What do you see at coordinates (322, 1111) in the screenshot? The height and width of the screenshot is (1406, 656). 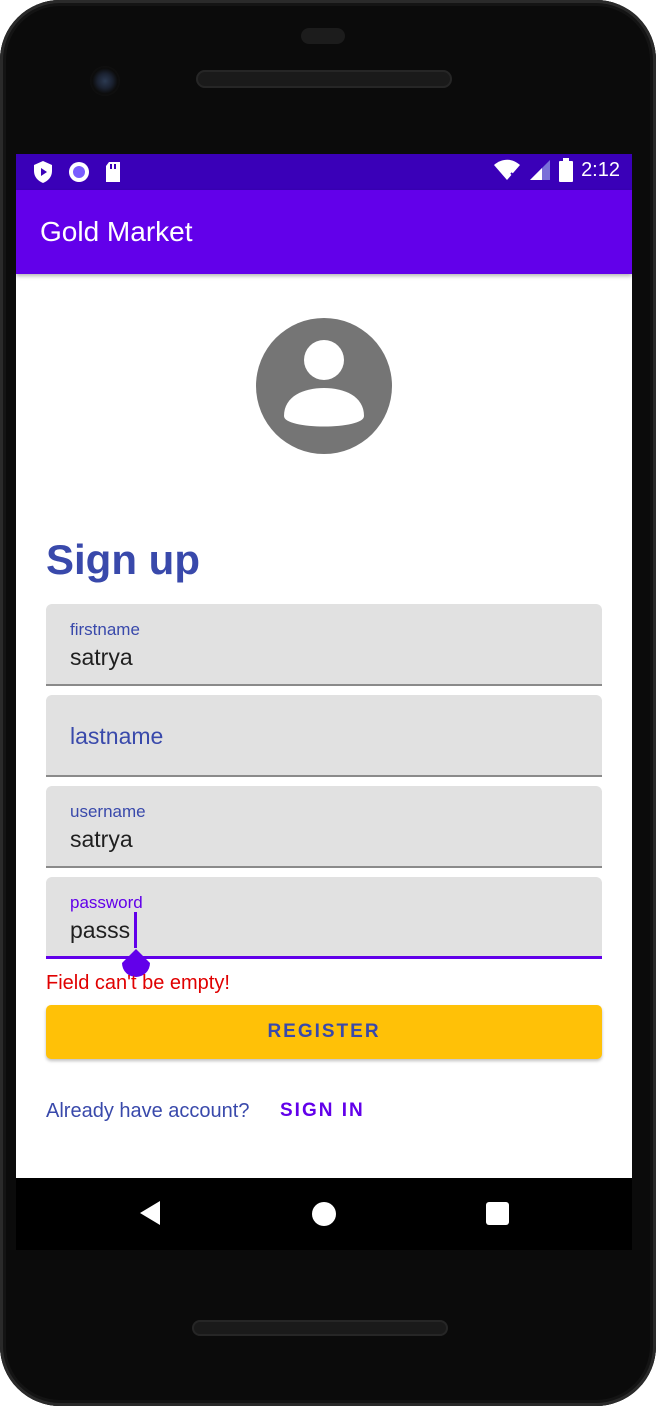 I see `sign-in-link: SIGN IN` at bounding box center [322, 1111].